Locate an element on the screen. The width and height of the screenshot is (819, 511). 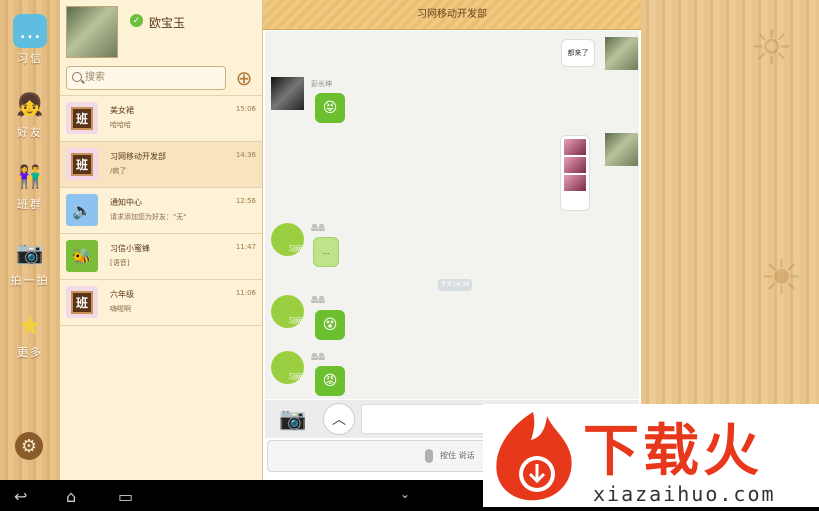
conversation-name: 通知中心 is located at coordinates (126, 202).